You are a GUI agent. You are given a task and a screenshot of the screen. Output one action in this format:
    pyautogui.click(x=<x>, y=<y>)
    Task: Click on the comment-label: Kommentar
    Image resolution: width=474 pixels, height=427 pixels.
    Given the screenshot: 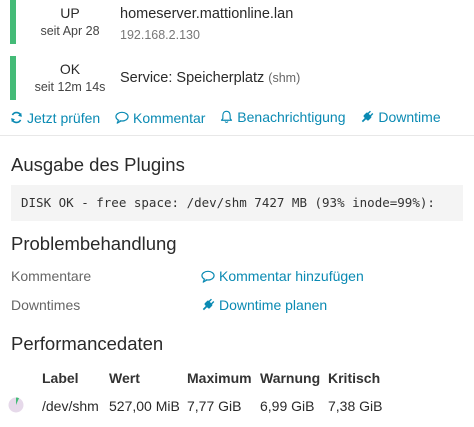 What is the action you would take?
    pyautogui.click(x=169, y=117)
    